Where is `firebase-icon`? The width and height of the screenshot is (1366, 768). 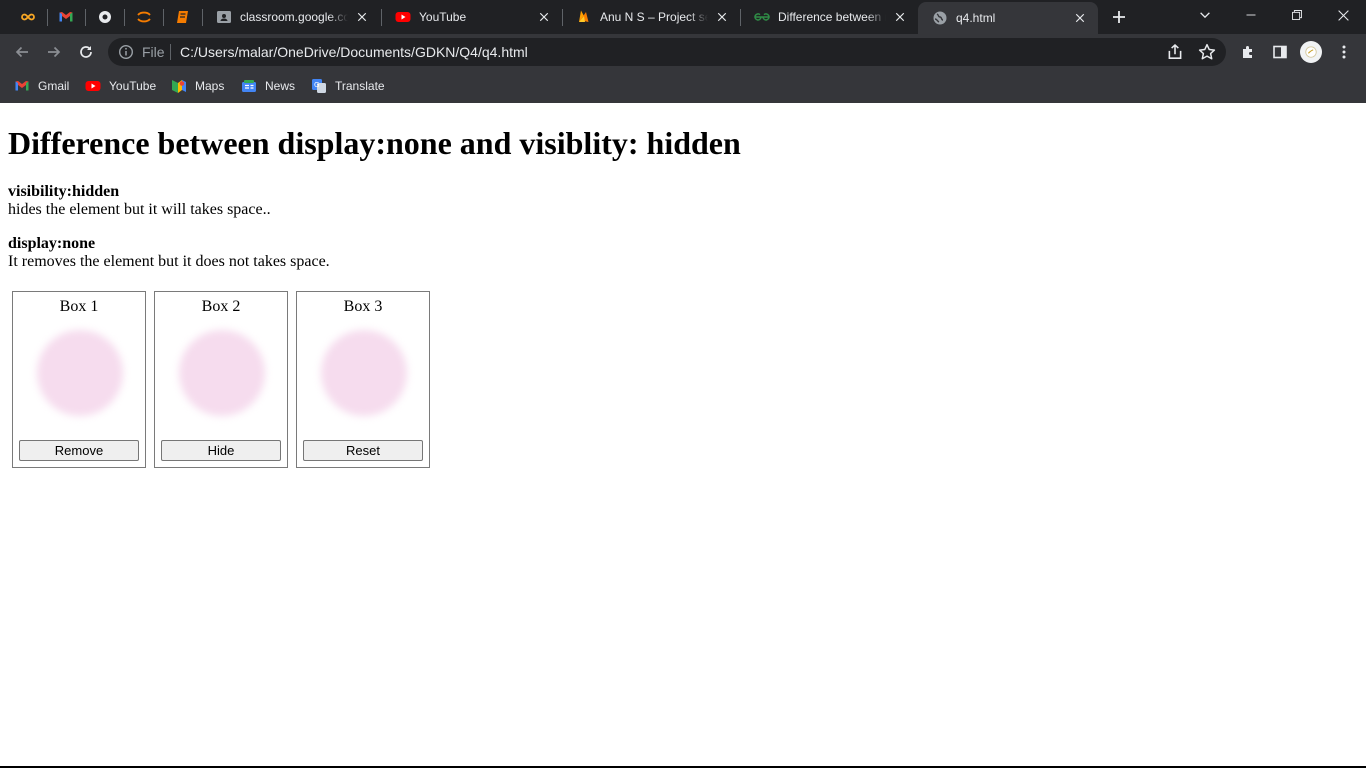
firebase-icon is located at coordinates (584, 17).